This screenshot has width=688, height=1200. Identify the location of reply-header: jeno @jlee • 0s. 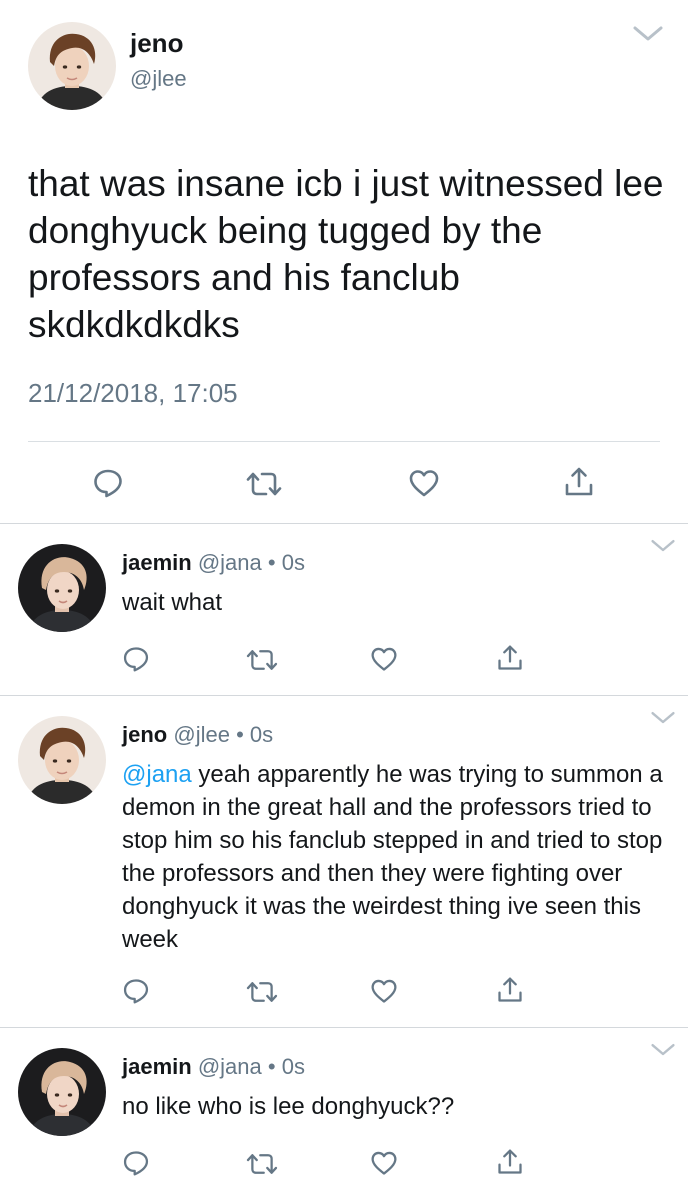
(197, 735).